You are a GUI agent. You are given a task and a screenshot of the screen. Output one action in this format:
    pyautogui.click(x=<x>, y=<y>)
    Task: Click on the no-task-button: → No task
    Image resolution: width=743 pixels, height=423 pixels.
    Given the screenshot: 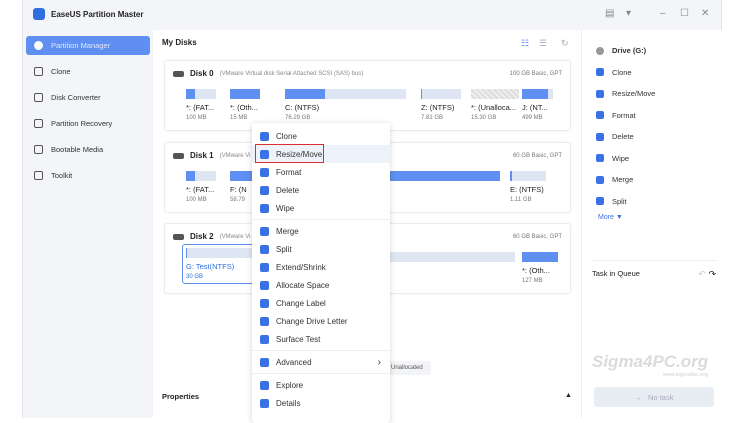 What is the action you would take?
    pyautogui.click(x=654, y=397)
    